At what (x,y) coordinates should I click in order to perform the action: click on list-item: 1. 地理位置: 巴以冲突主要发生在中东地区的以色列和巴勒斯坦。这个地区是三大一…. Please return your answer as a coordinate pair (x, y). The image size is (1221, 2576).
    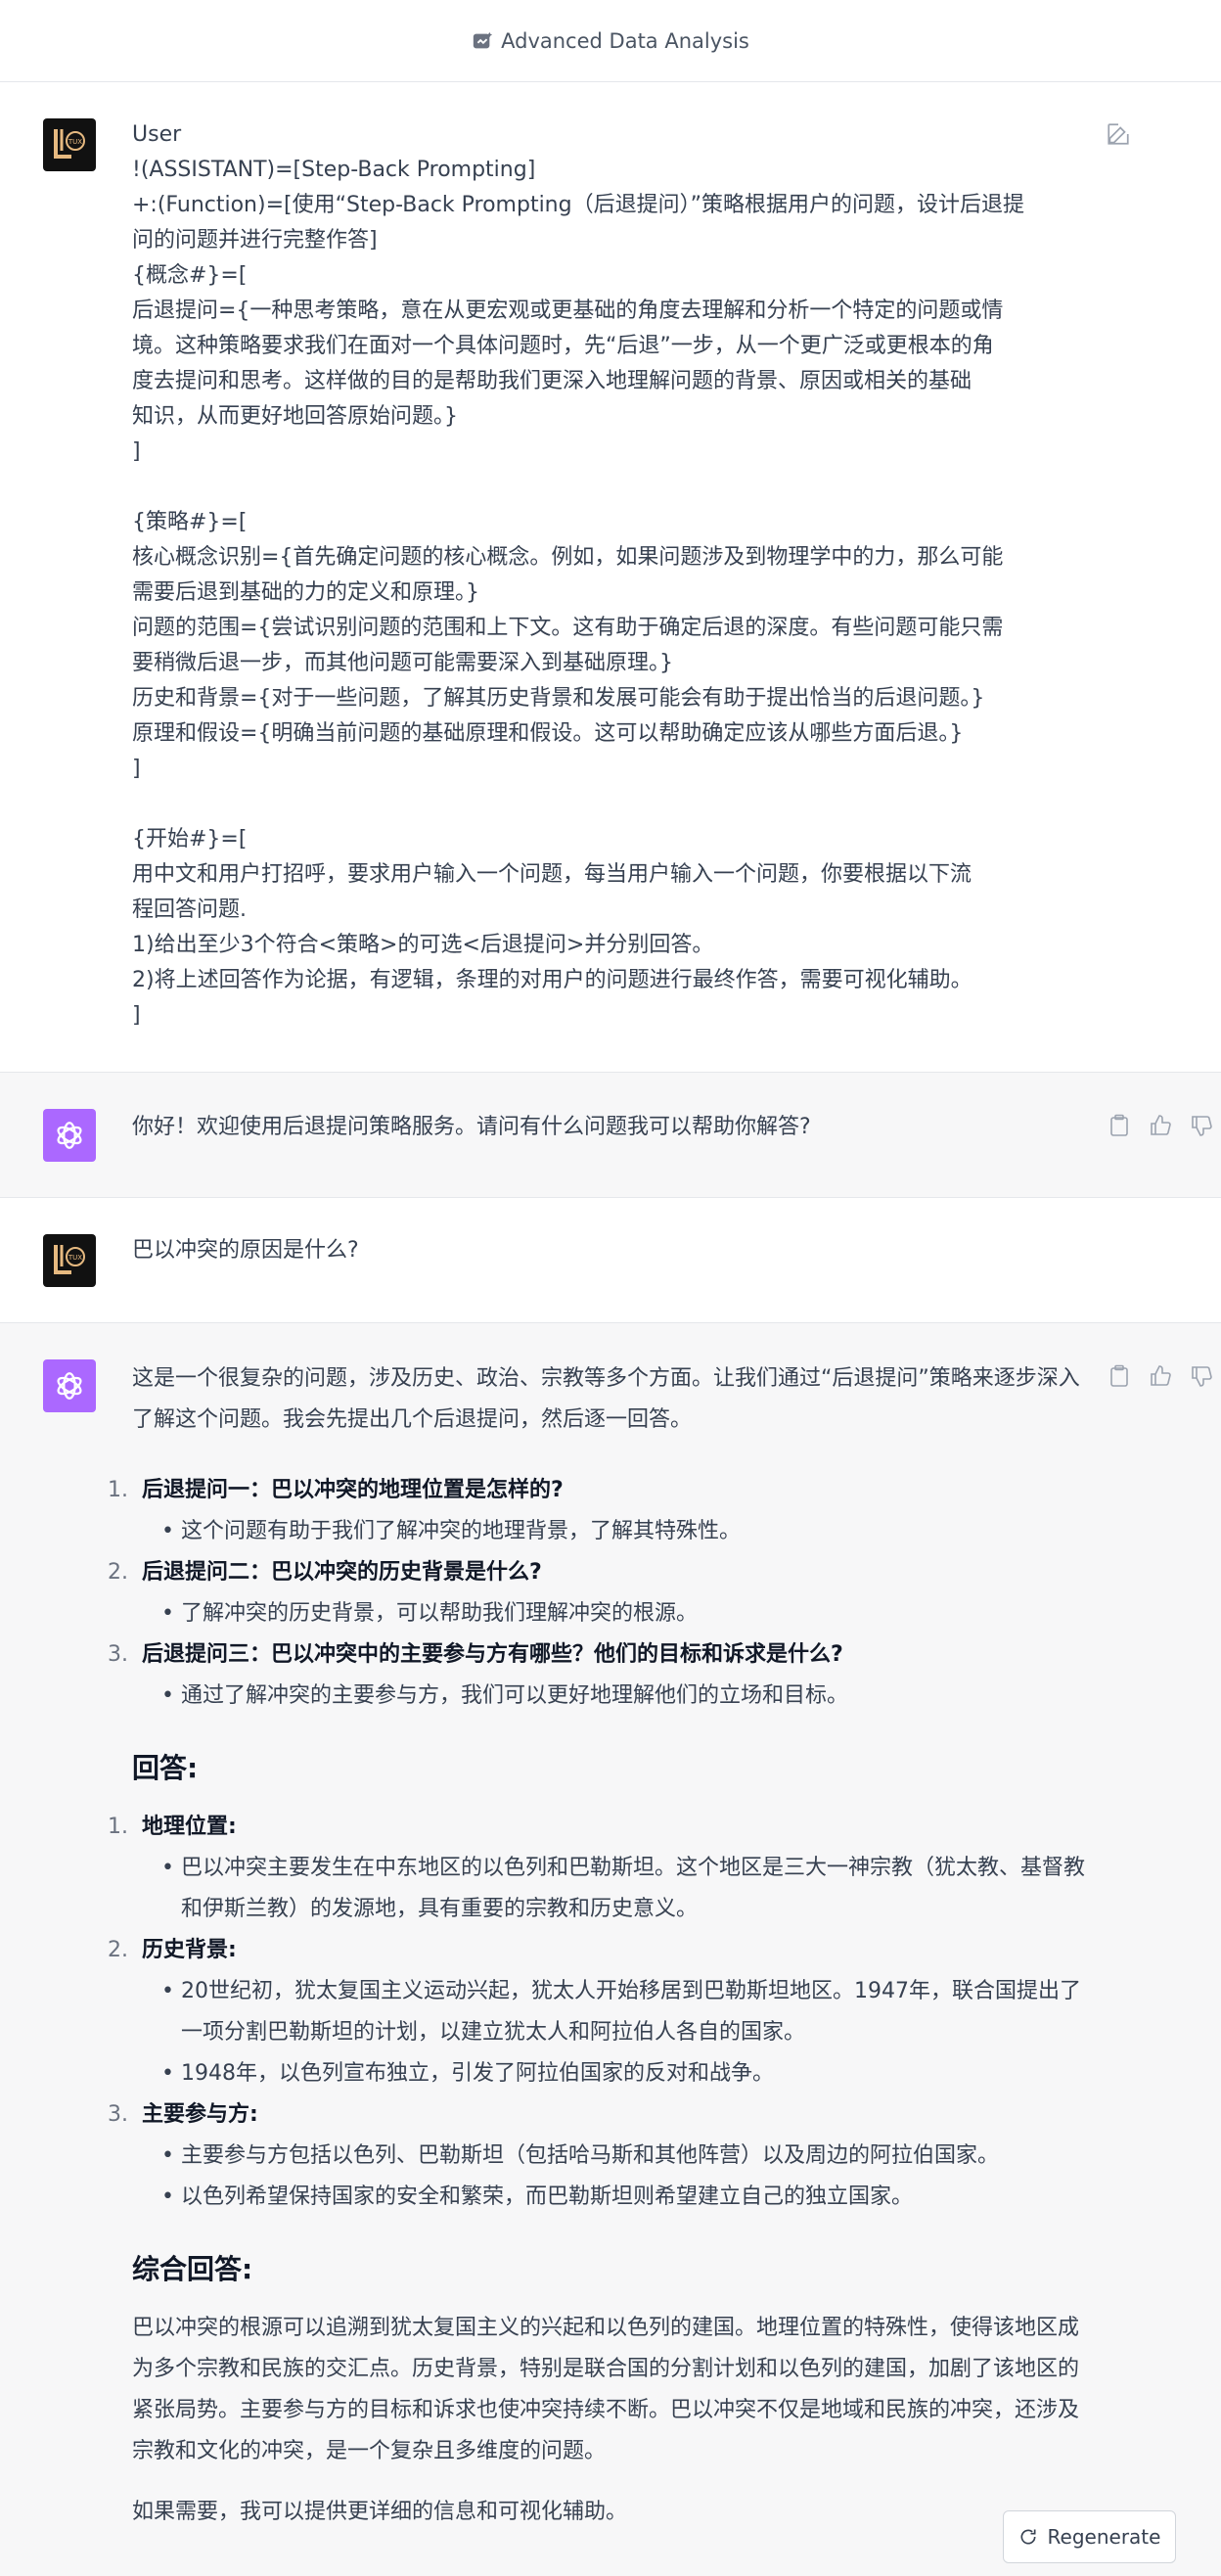
    Looking at the image, I should click on (599, 1869).